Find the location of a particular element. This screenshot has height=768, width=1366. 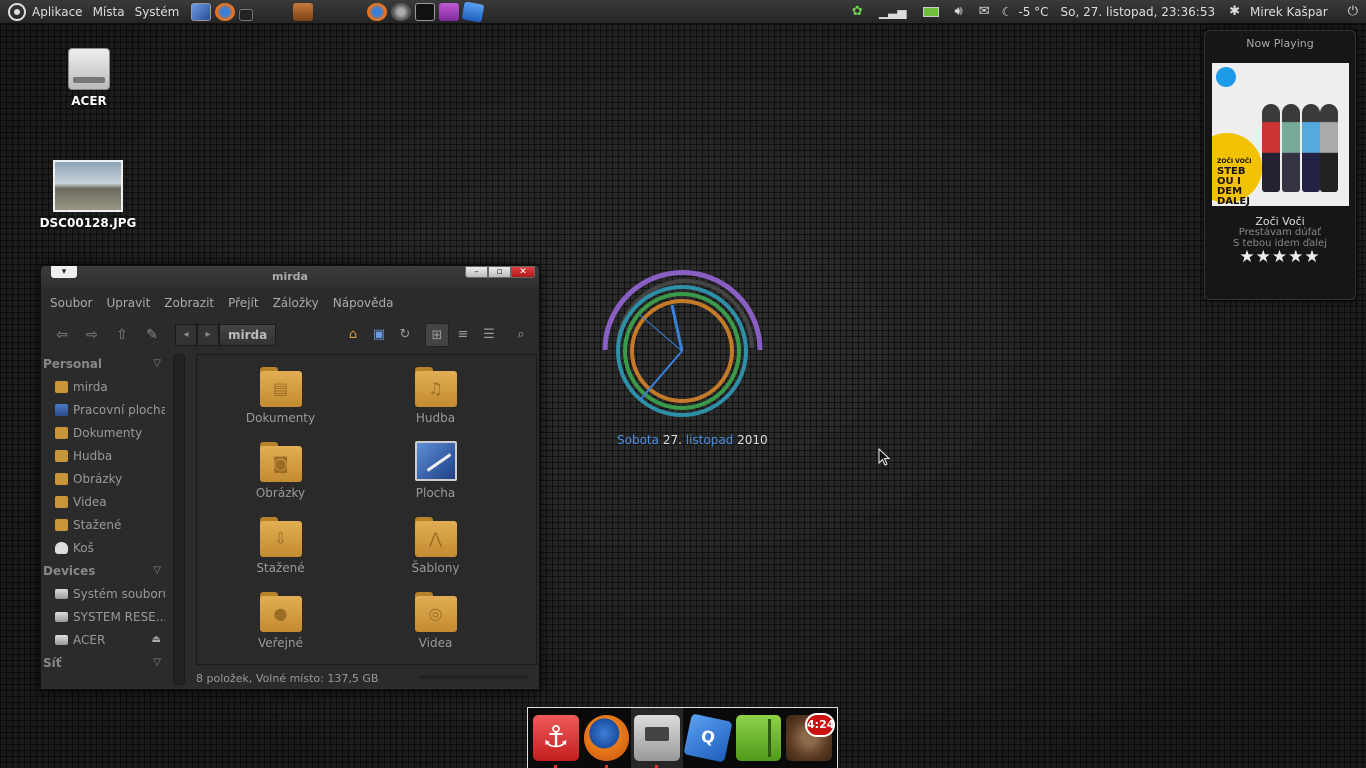

empty-workspace-icon is located at coordinates (246, 14).